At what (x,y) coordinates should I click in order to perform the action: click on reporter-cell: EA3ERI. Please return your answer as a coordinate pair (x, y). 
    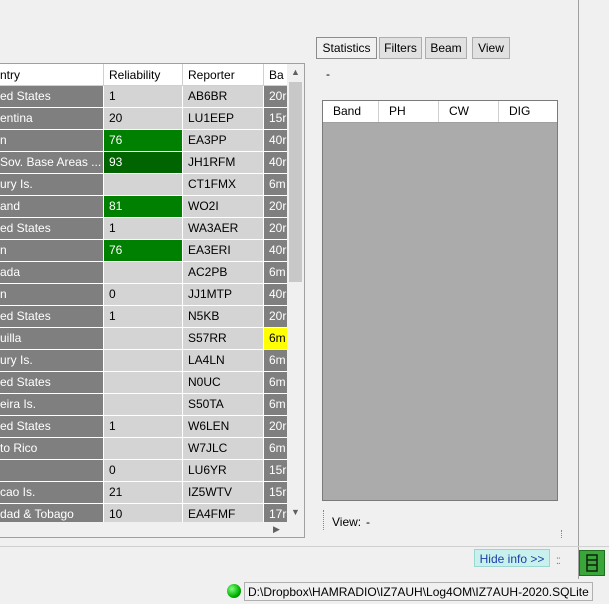
    Looking at the image, I should click on (223, 250).